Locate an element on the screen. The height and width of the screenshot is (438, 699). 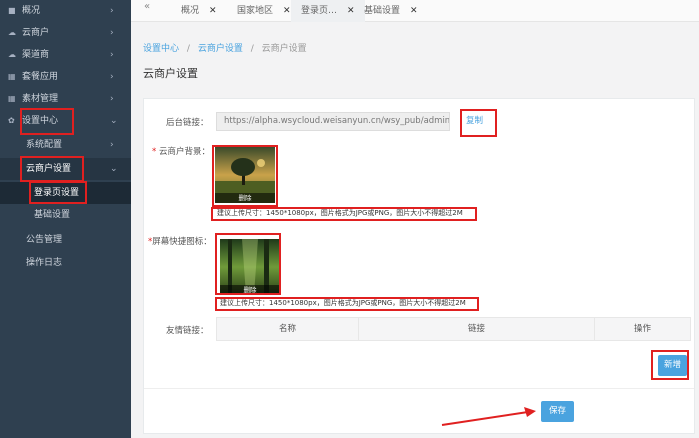
sidebar-item-label: 登录页设置 is located at coordinates (57, 193).